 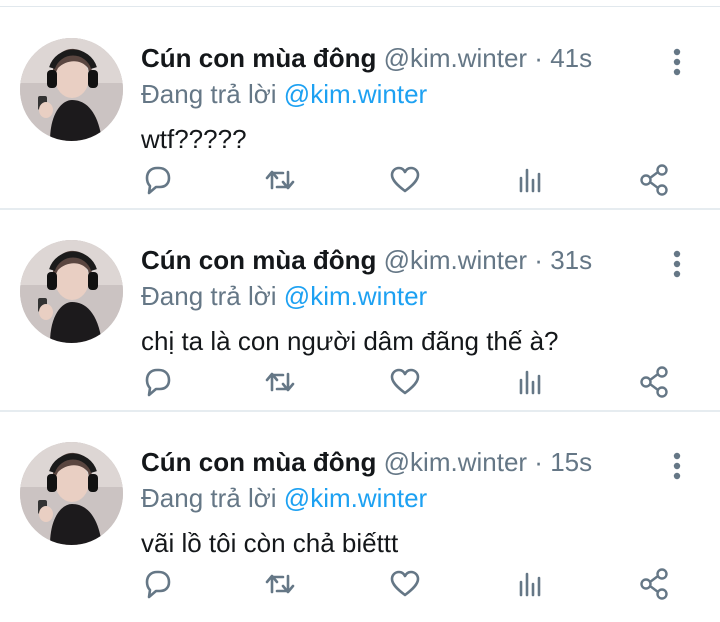 I want to click on tweet-header: Cún con mùa đông @kim.winter · 15s, so click(x=366, y=462).